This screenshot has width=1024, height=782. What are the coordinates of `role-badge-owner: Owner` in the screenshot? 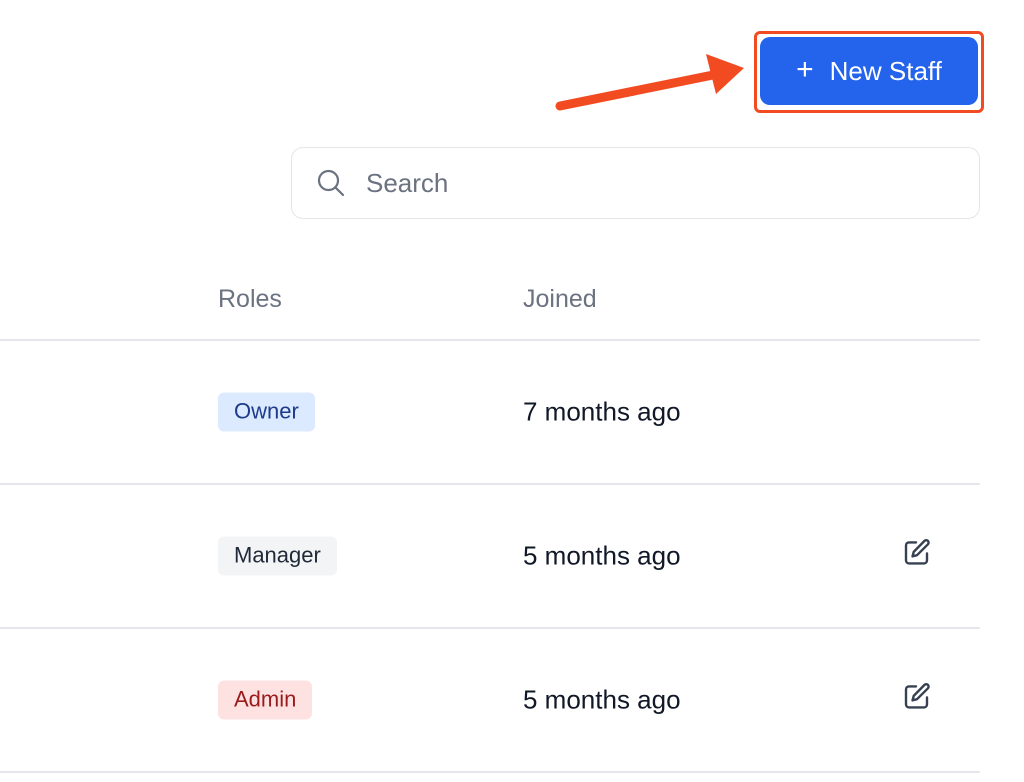 It's located at (266, 411).